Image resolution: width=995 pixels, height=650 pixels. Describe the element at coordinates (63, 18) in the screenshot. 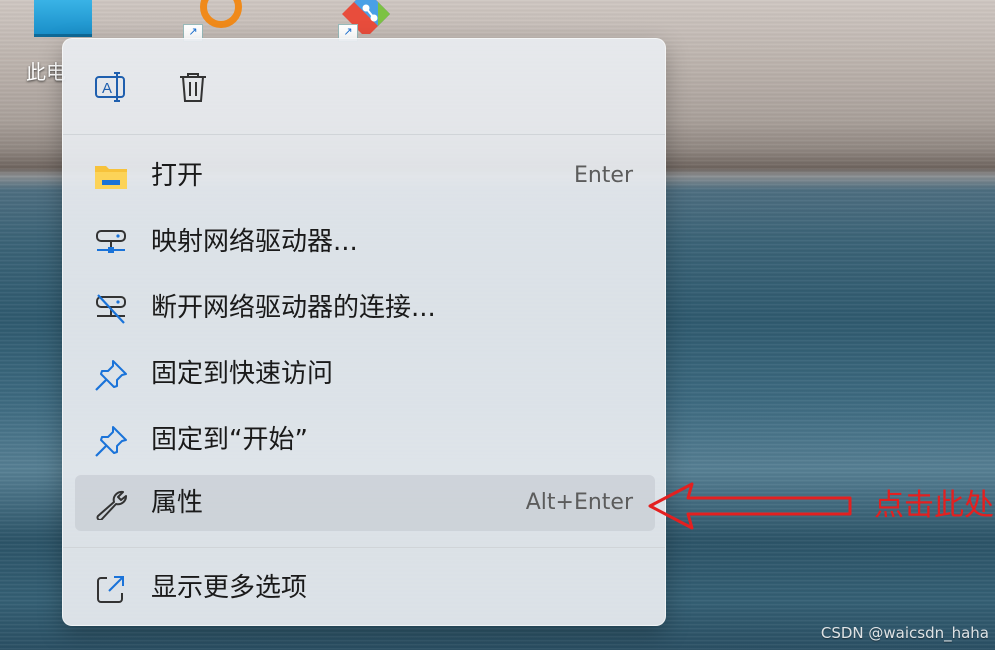

I see `this-pc-icon` at that location.